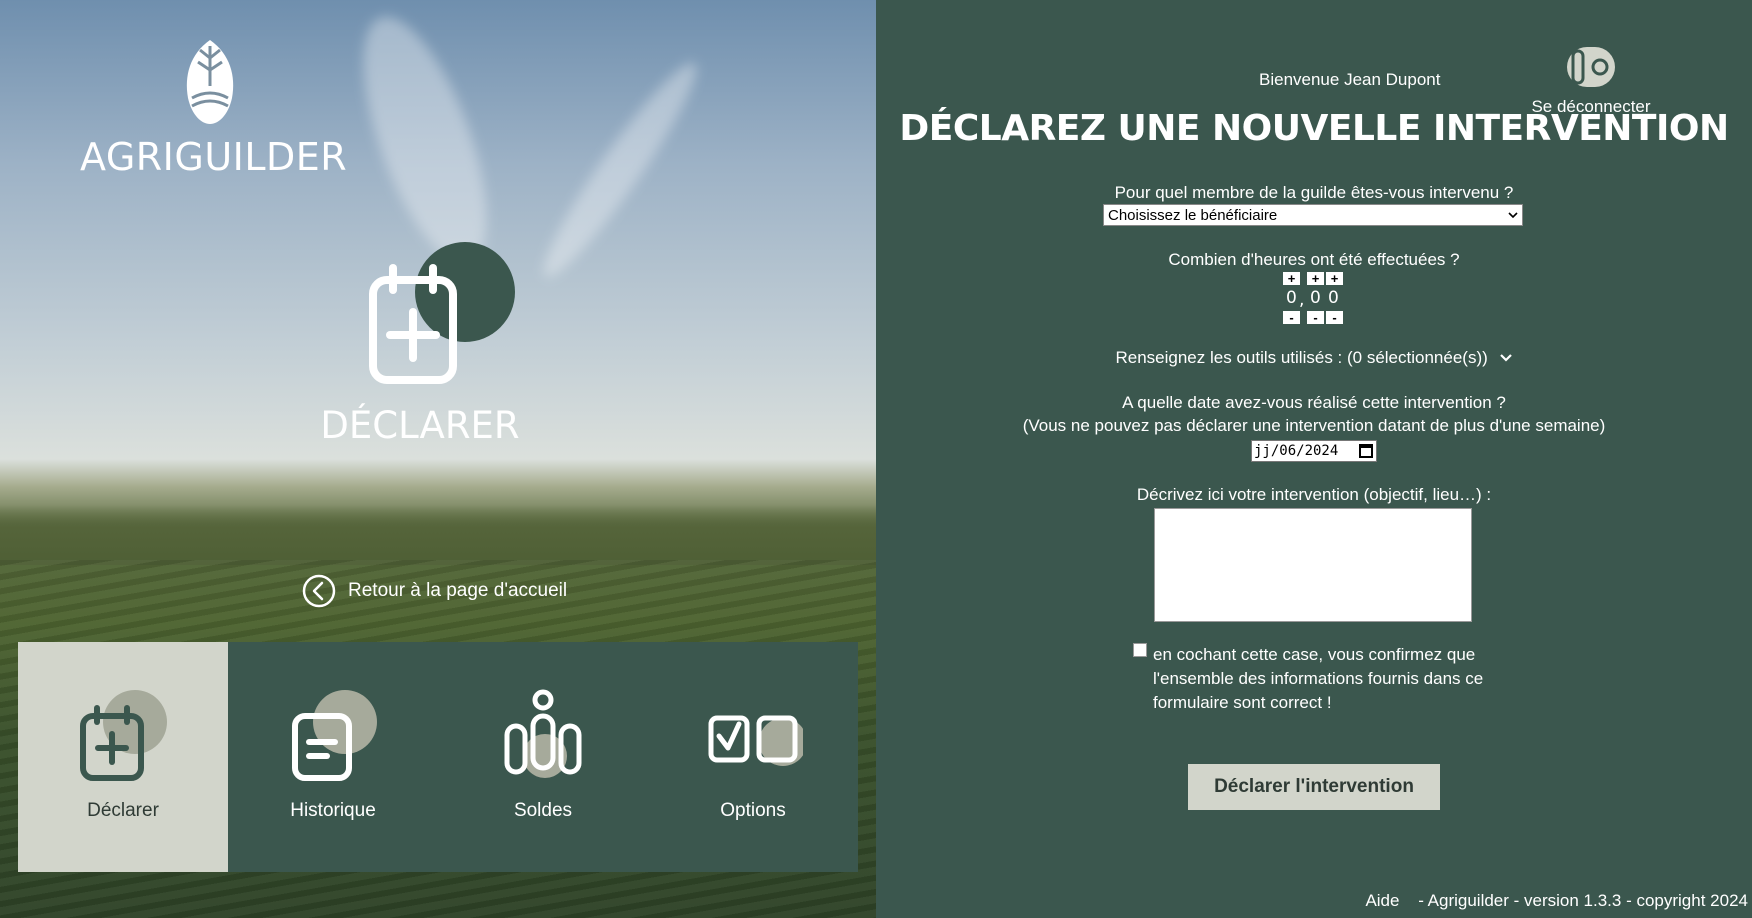 This screenshot has width=1752, height=918. Describe the element at coordinates (620, 170) in the screenshot. I see `cloud` at that location.